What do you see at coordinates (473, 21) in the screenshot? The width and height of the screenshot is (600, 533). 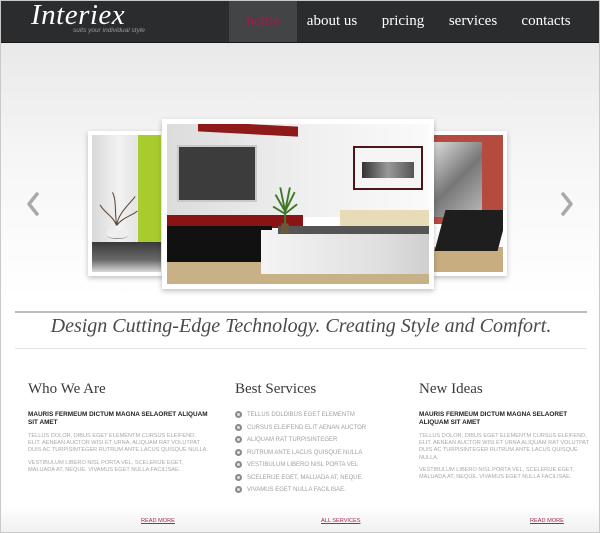 I see `nav-services: services` at bounding box center [473, 21].